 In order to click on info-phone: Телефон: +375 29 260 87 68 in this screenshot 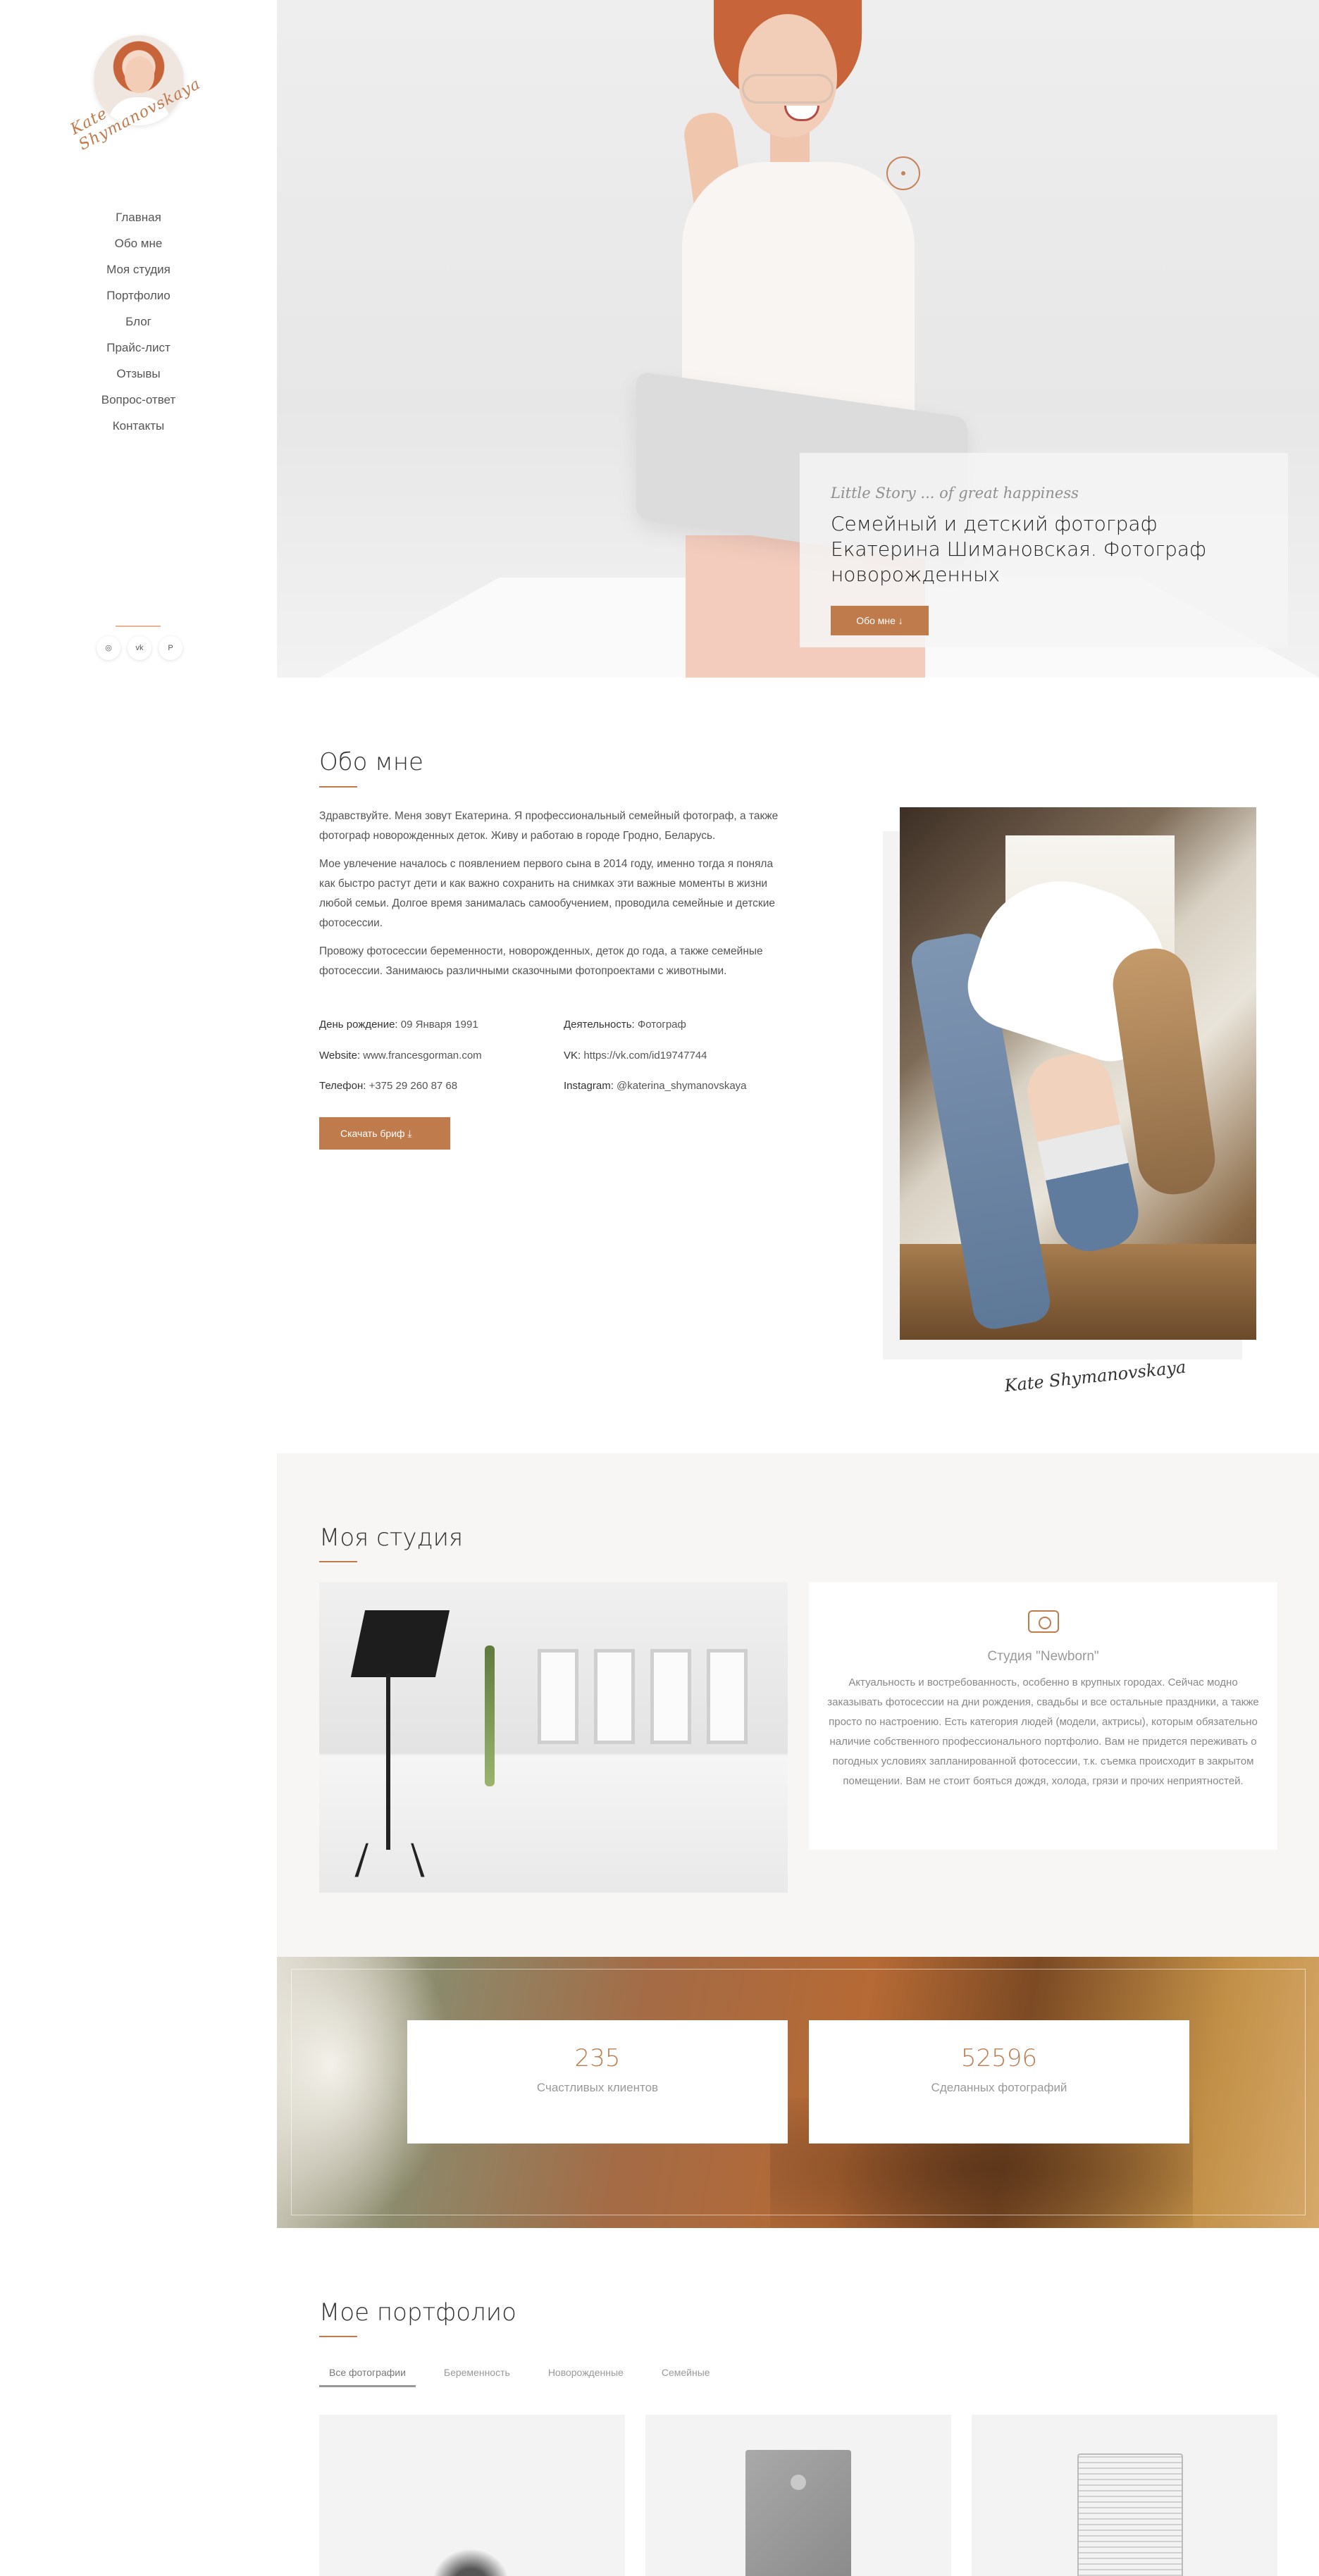, I will do `click(388, 1086)`.